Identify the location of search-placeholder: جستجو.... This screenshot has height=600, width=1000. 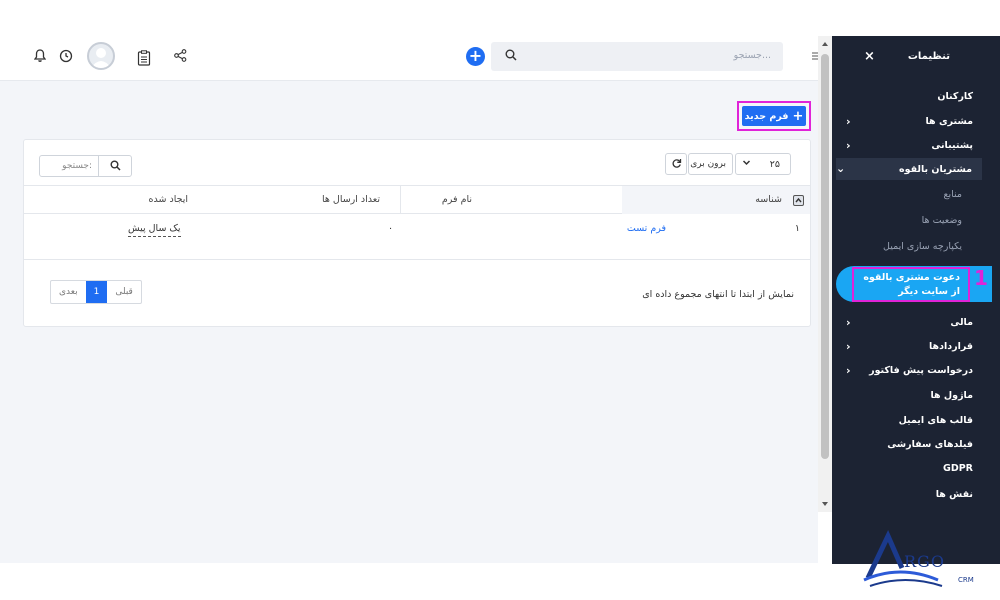
(752, 55).